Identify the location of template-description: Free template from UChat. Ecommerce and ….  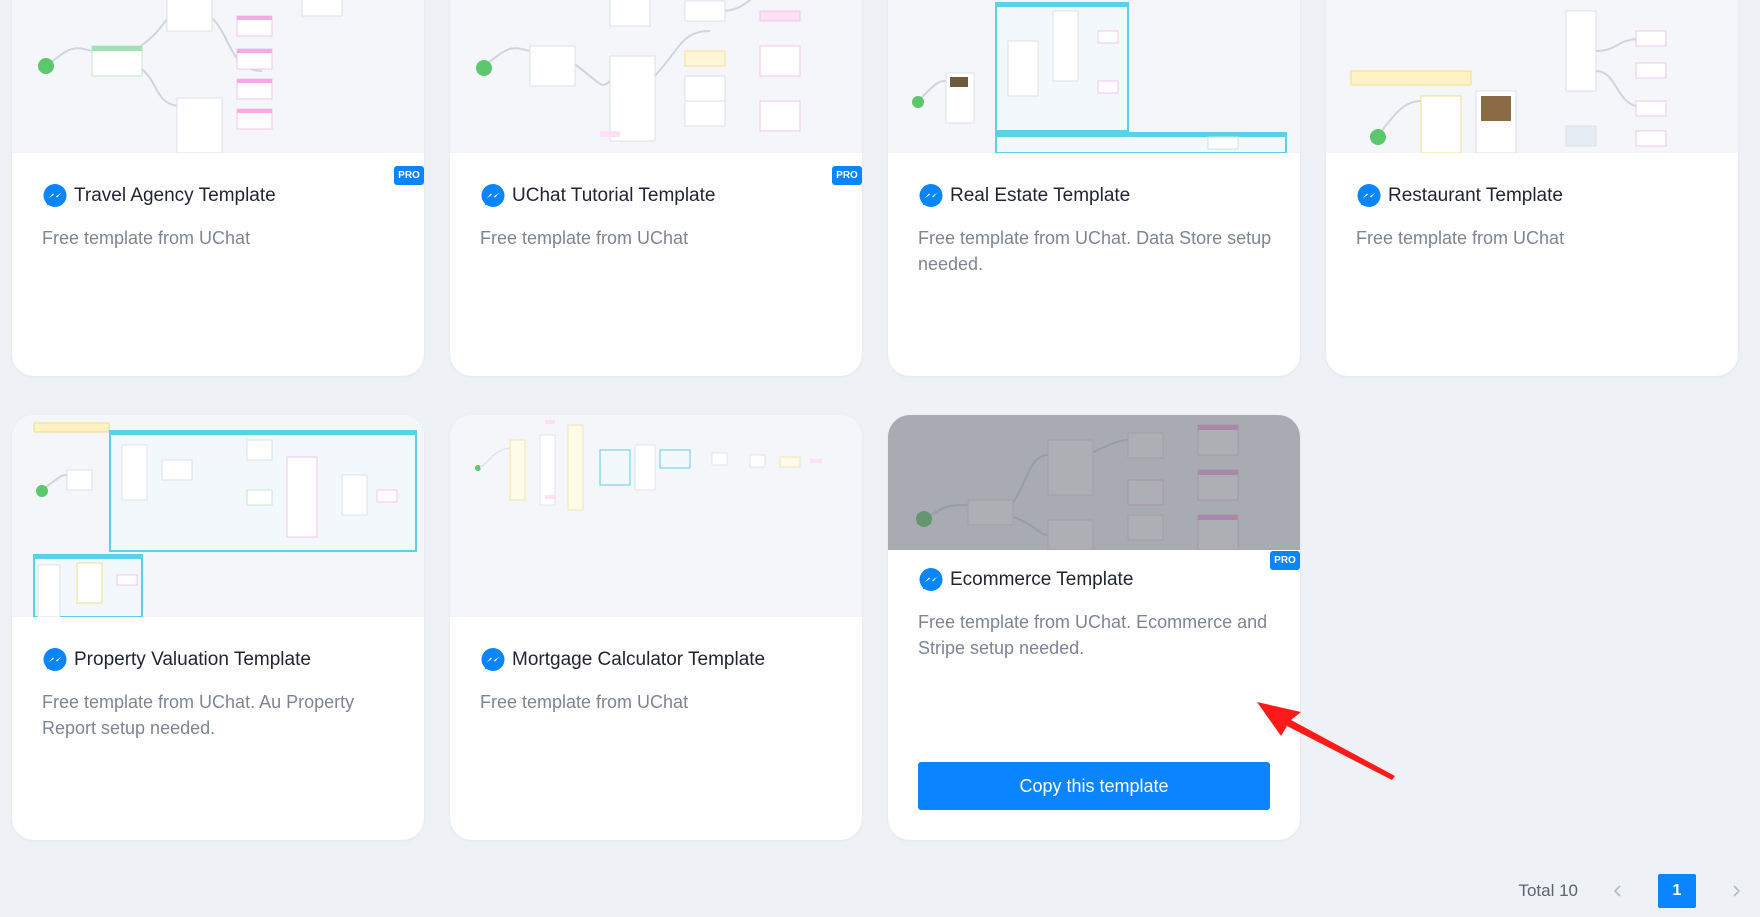
(1093, 635).